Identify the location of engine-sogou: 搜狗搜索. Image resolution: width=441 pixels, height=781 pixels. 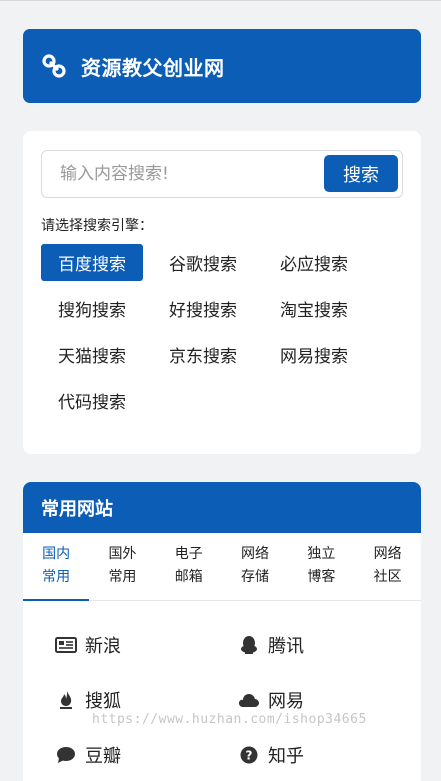
(92, 308).